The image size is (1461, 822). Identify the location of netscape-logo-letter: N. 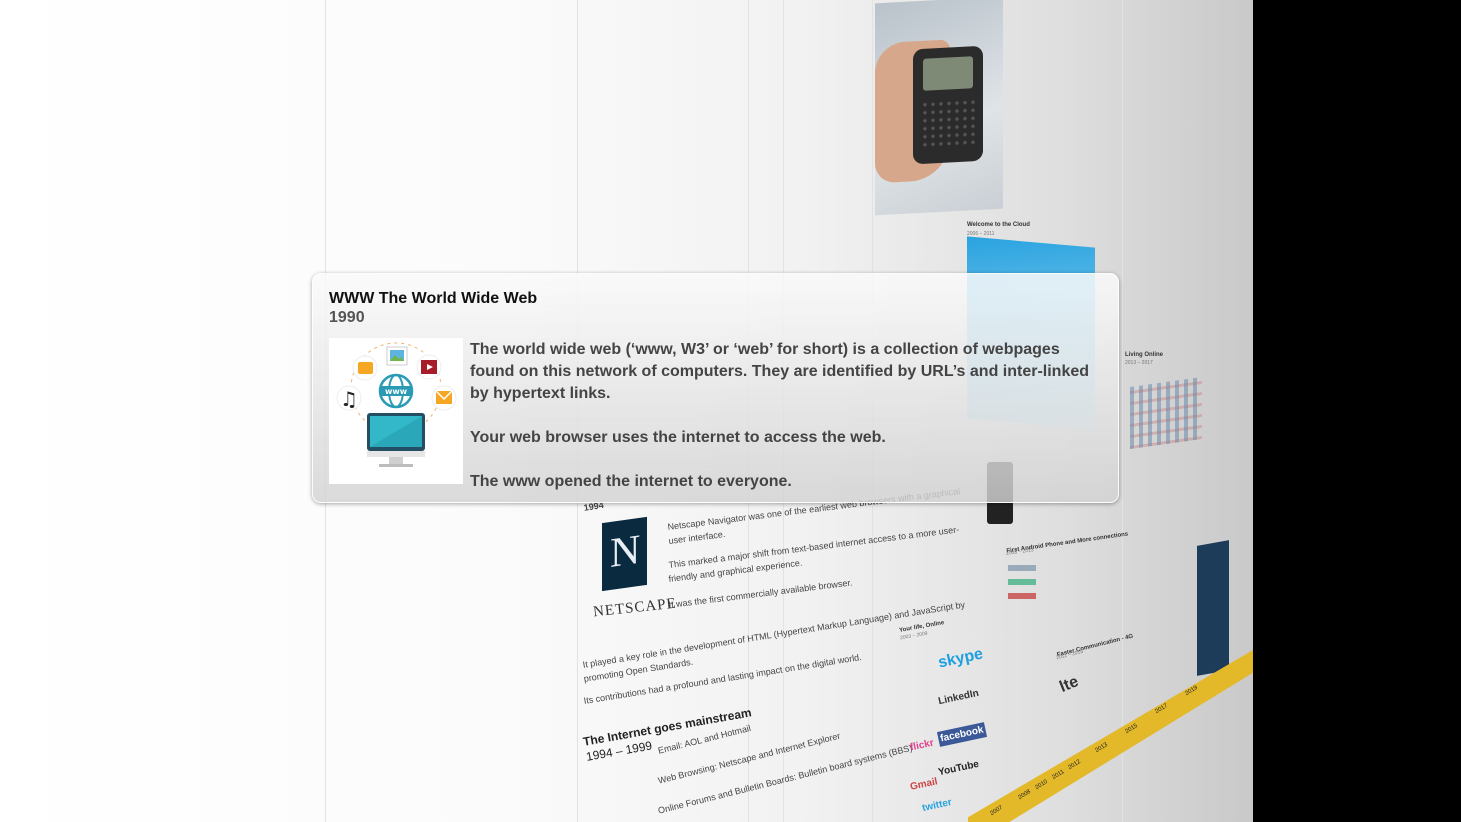
(625, 552).